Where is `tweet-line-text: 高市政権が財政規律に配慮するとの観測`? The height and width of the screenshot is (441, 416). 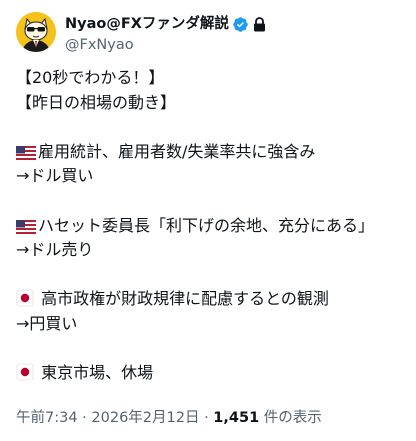
tweet-line-text: 高市政権が財政規律に配慮するとの観測 is located at coordinates (182, 299).